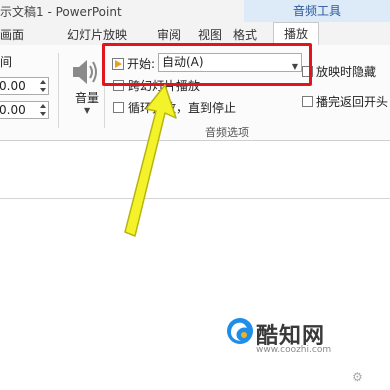 The image size is (390, 390). What do you see at coordinates (240, 331) in the screenshot?
I see `coozhi-logo-icon` at bounding box center [240, 331].